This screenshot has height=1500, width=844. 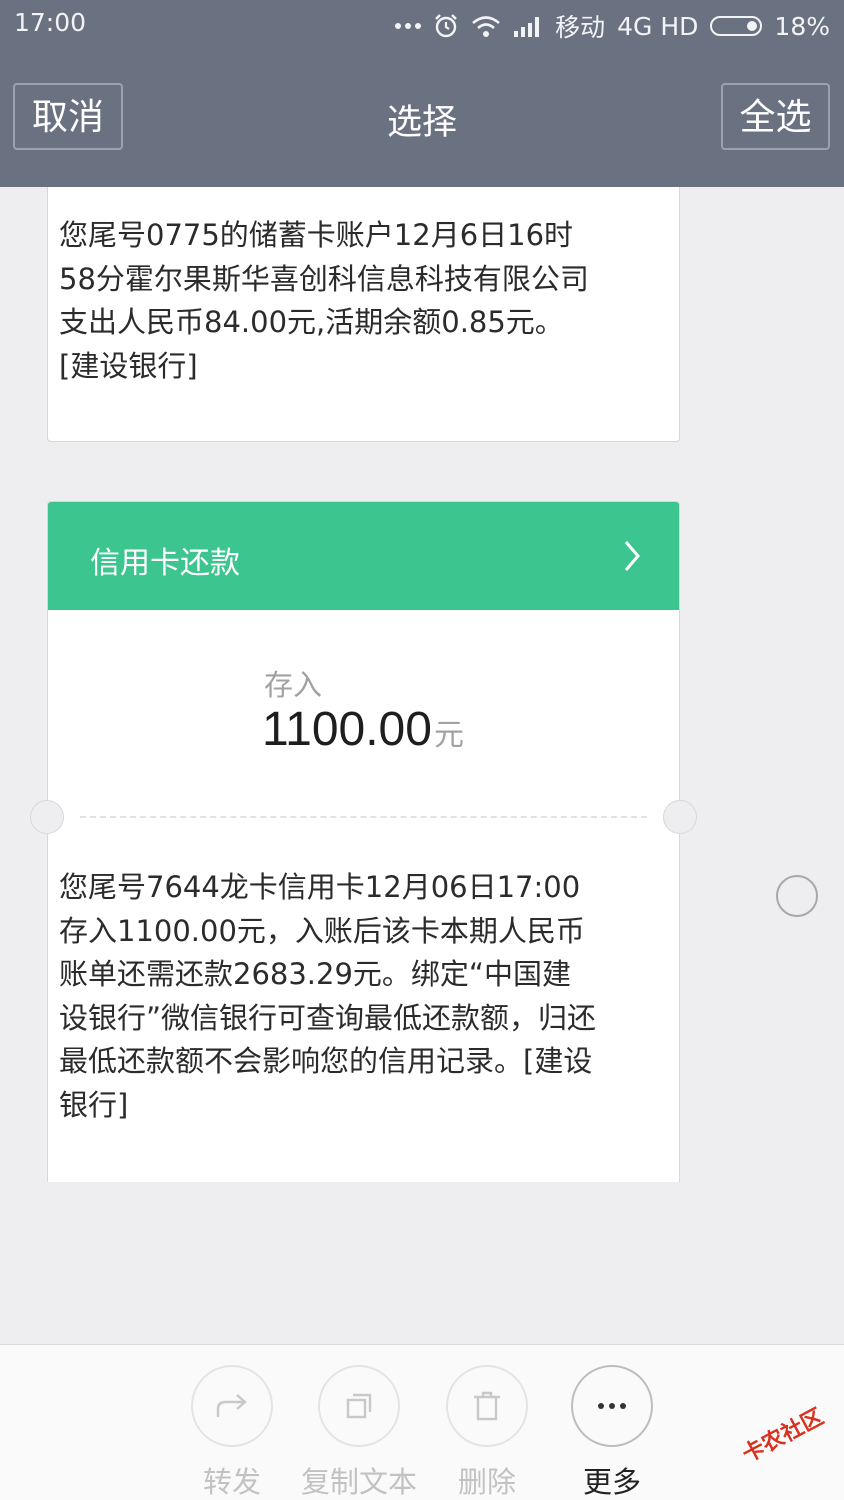 What do you see at coordinates (632, 558) in the screenshot?
I see `chevron-right-icon` at bounding box center [632, 558].